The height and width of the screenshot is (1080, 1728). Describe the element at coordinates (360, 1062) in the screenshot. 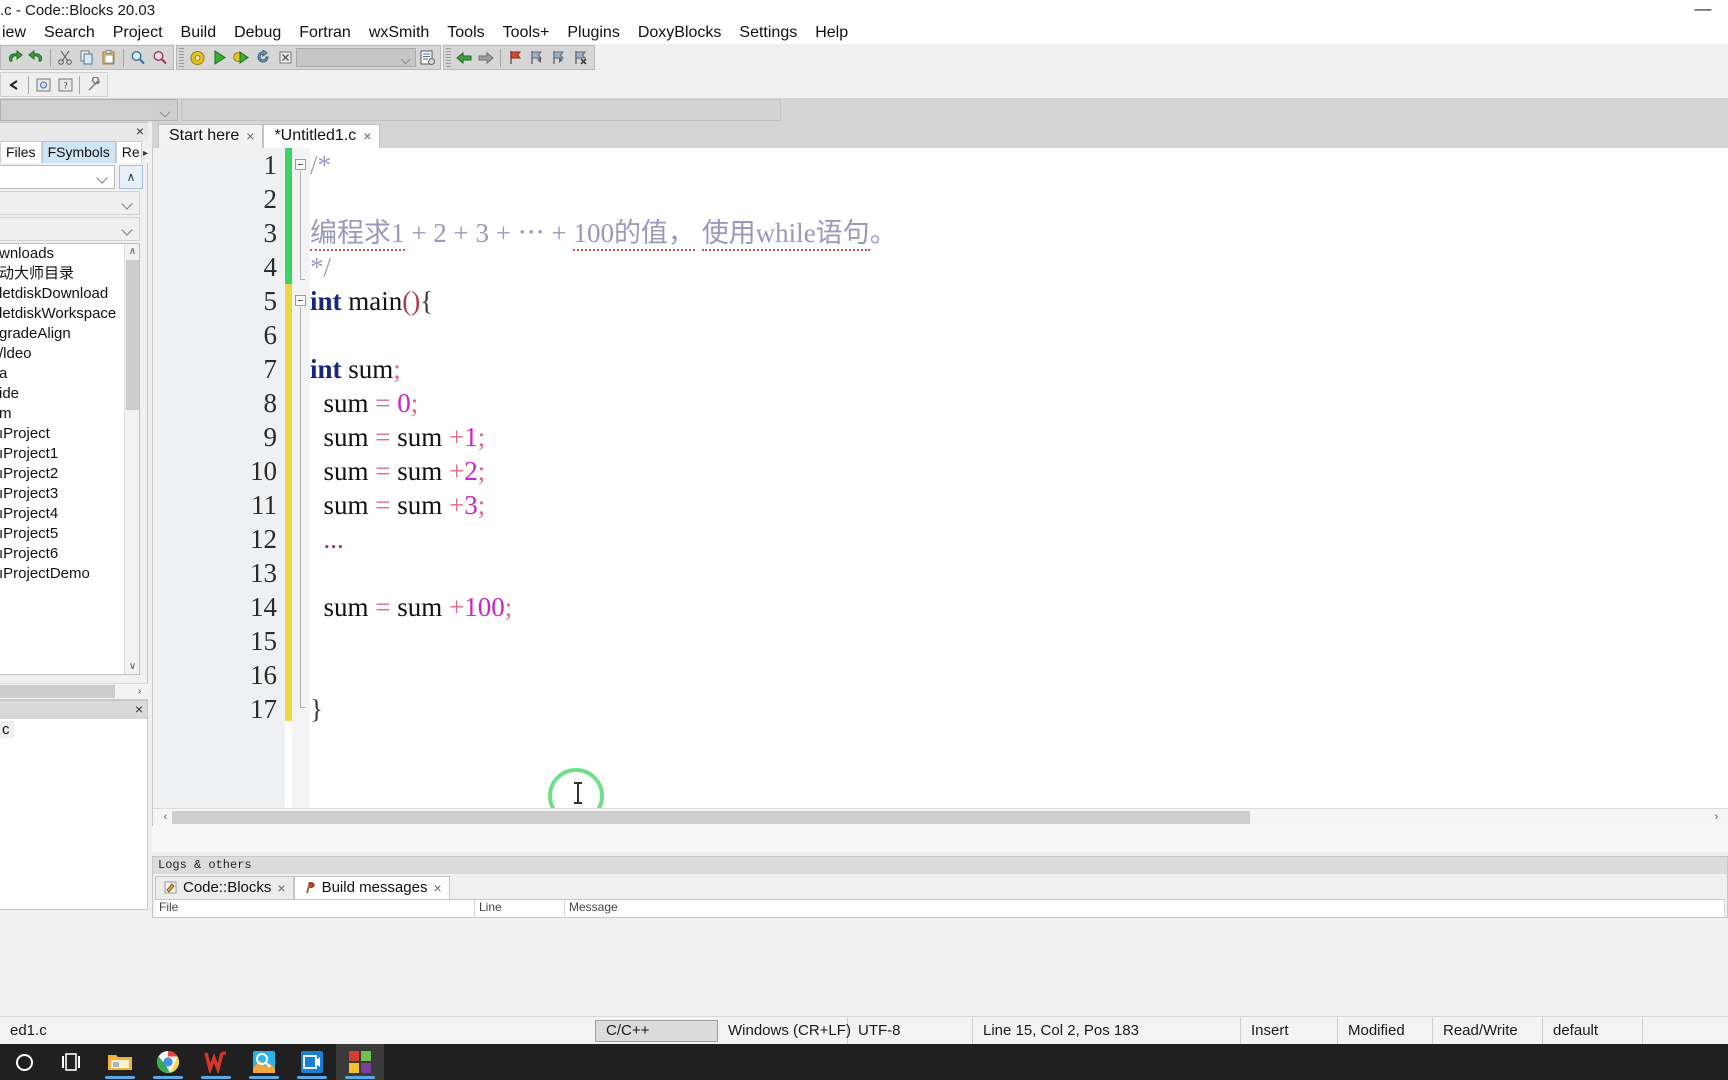

I see `codeblocks-icon` at that location.